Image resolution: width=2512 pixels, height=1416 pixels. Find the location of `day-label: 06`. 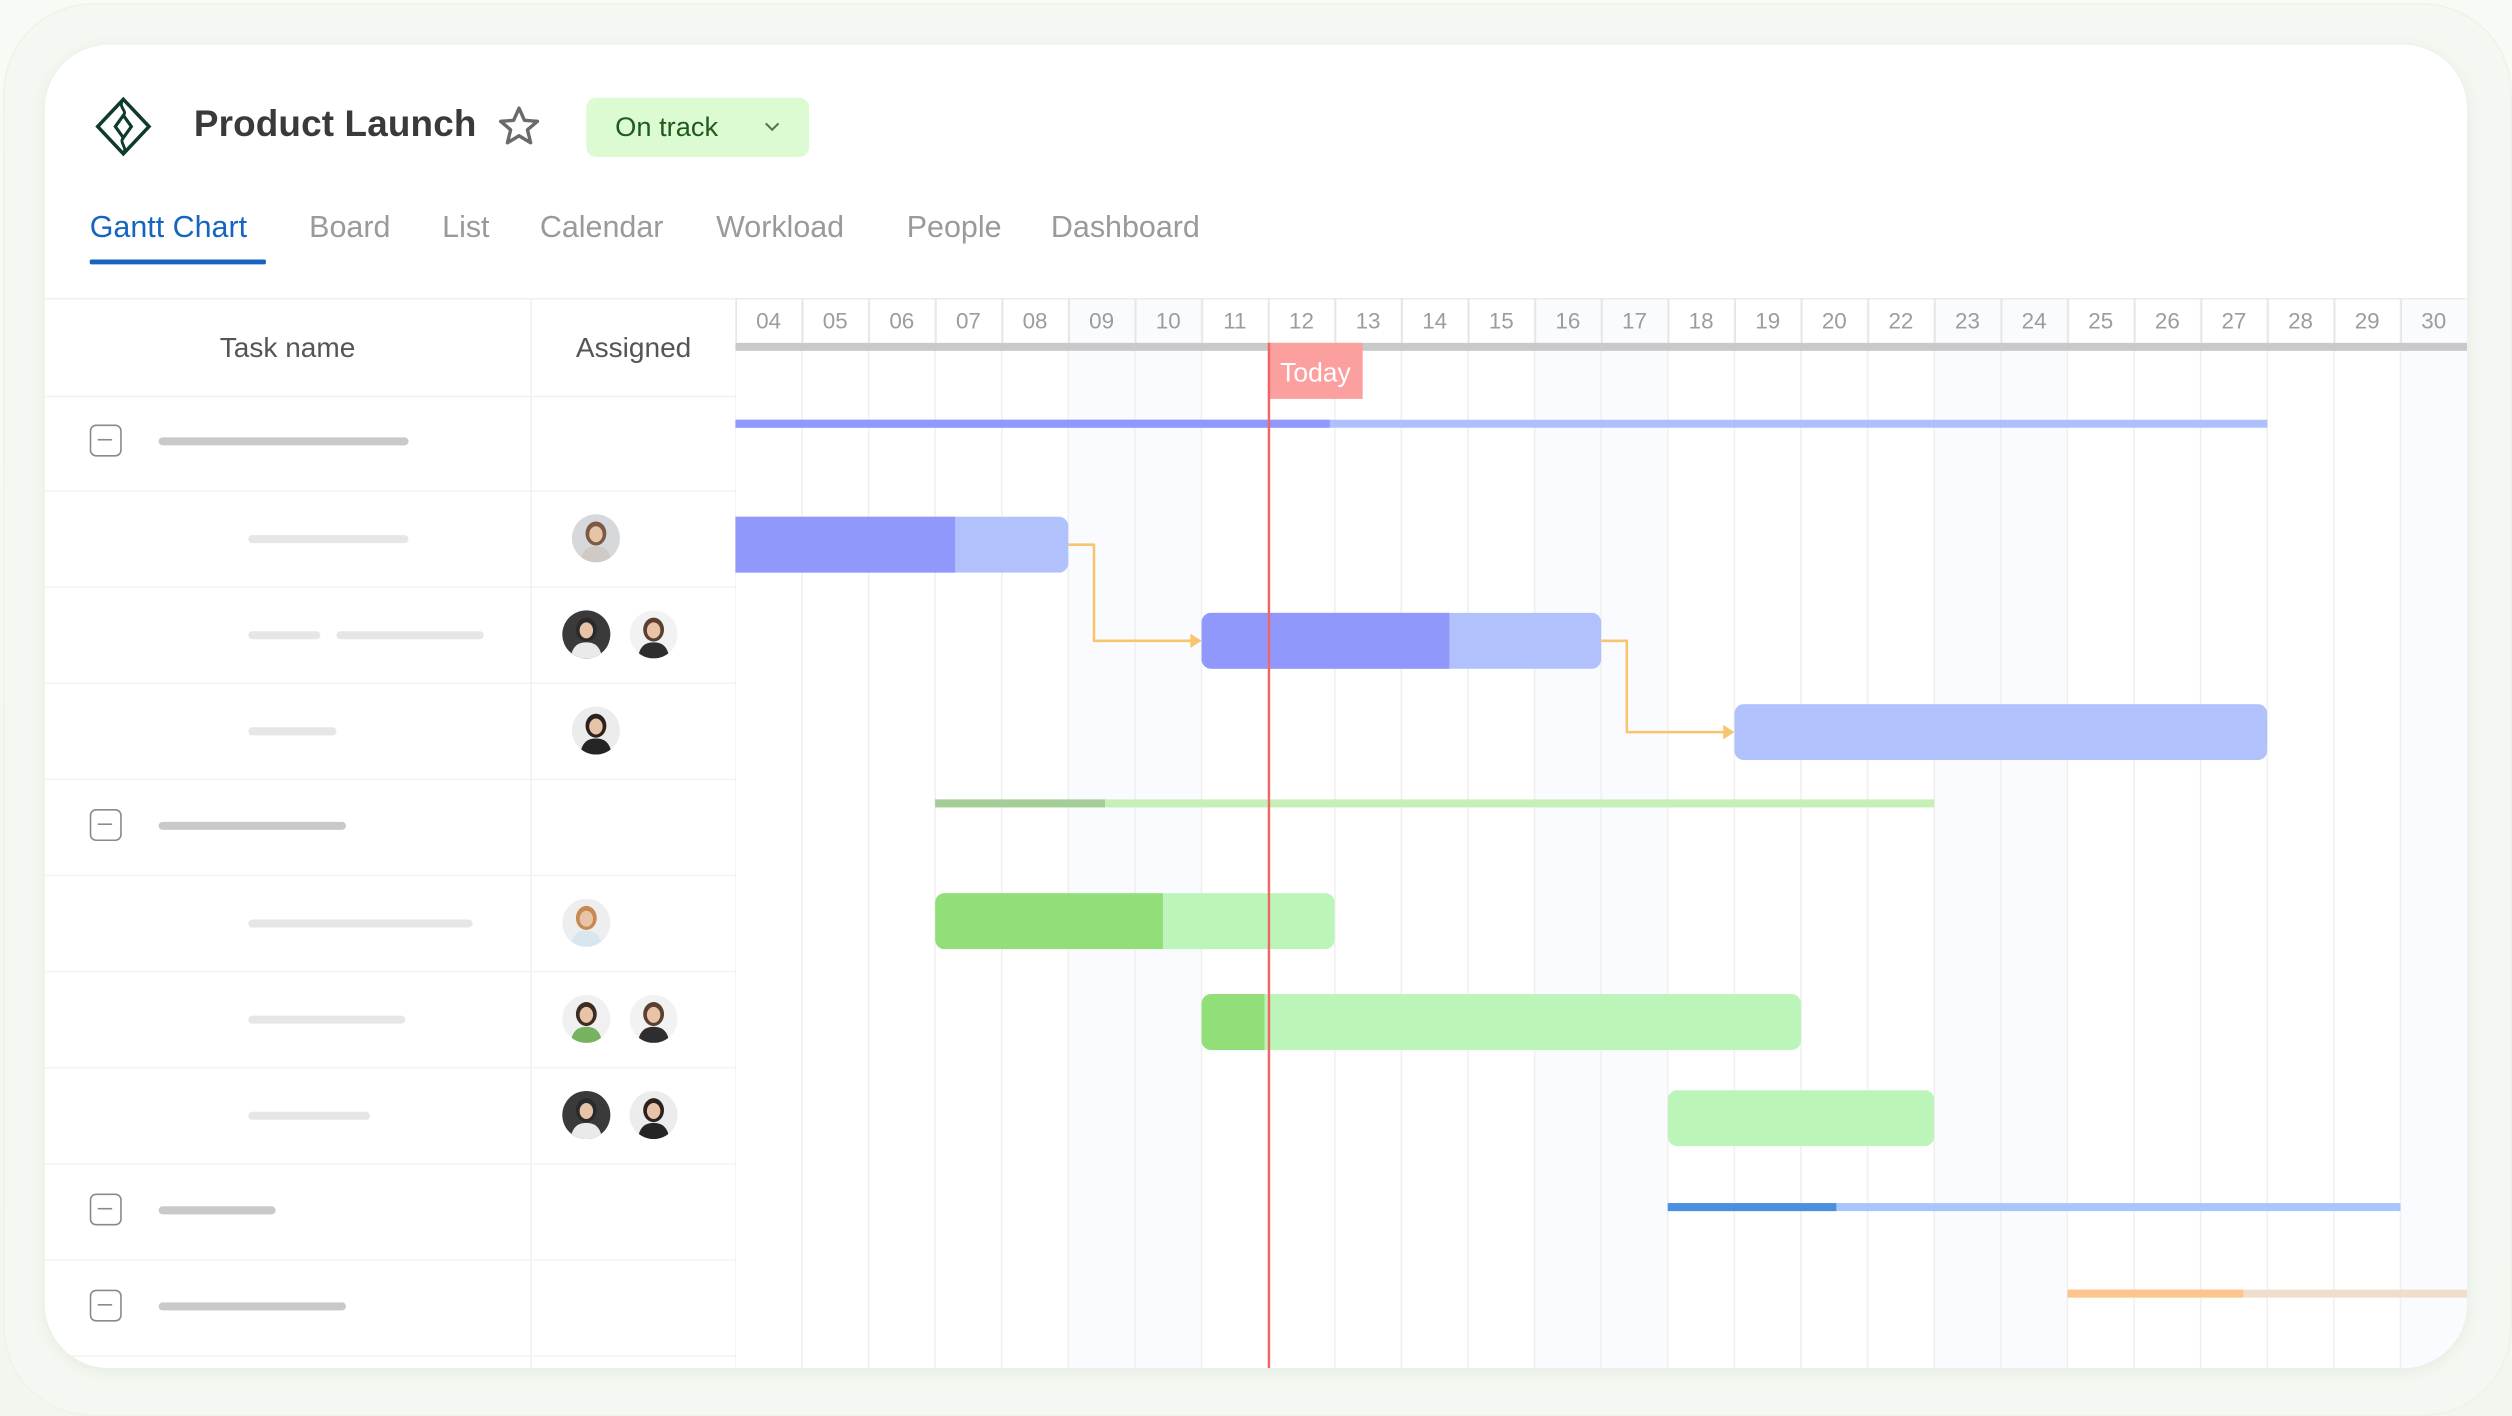

day-label: 06 is located at coordinates (901, 320).